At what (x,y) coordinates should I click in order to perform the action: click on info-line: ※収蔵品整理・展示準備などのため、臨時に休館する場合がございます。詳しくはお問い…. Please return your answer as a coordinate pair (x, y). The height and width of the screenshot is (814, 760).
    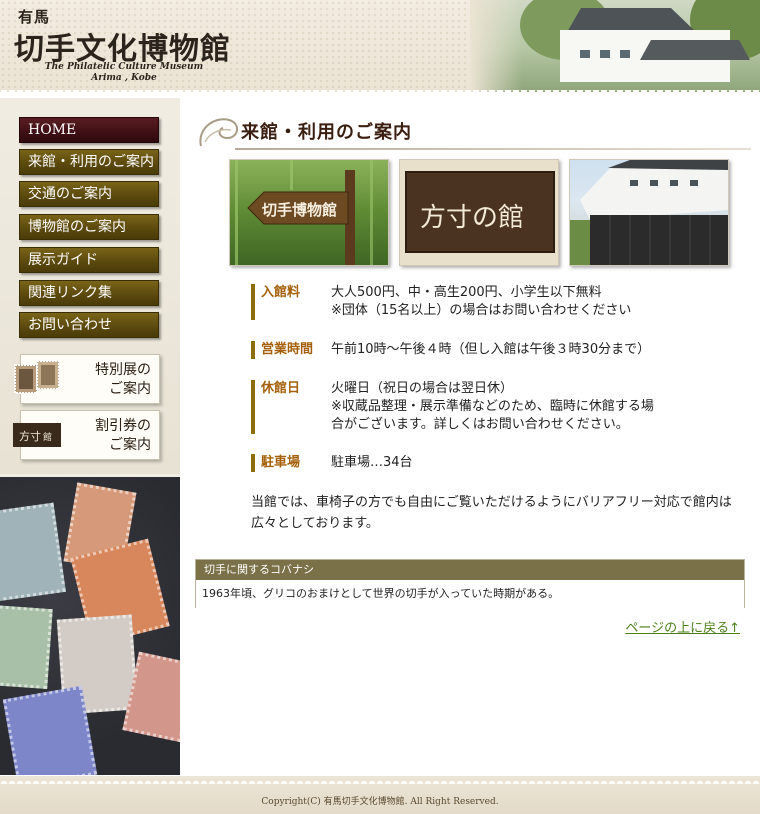
    Looking at the image, I should click on (492, 415).